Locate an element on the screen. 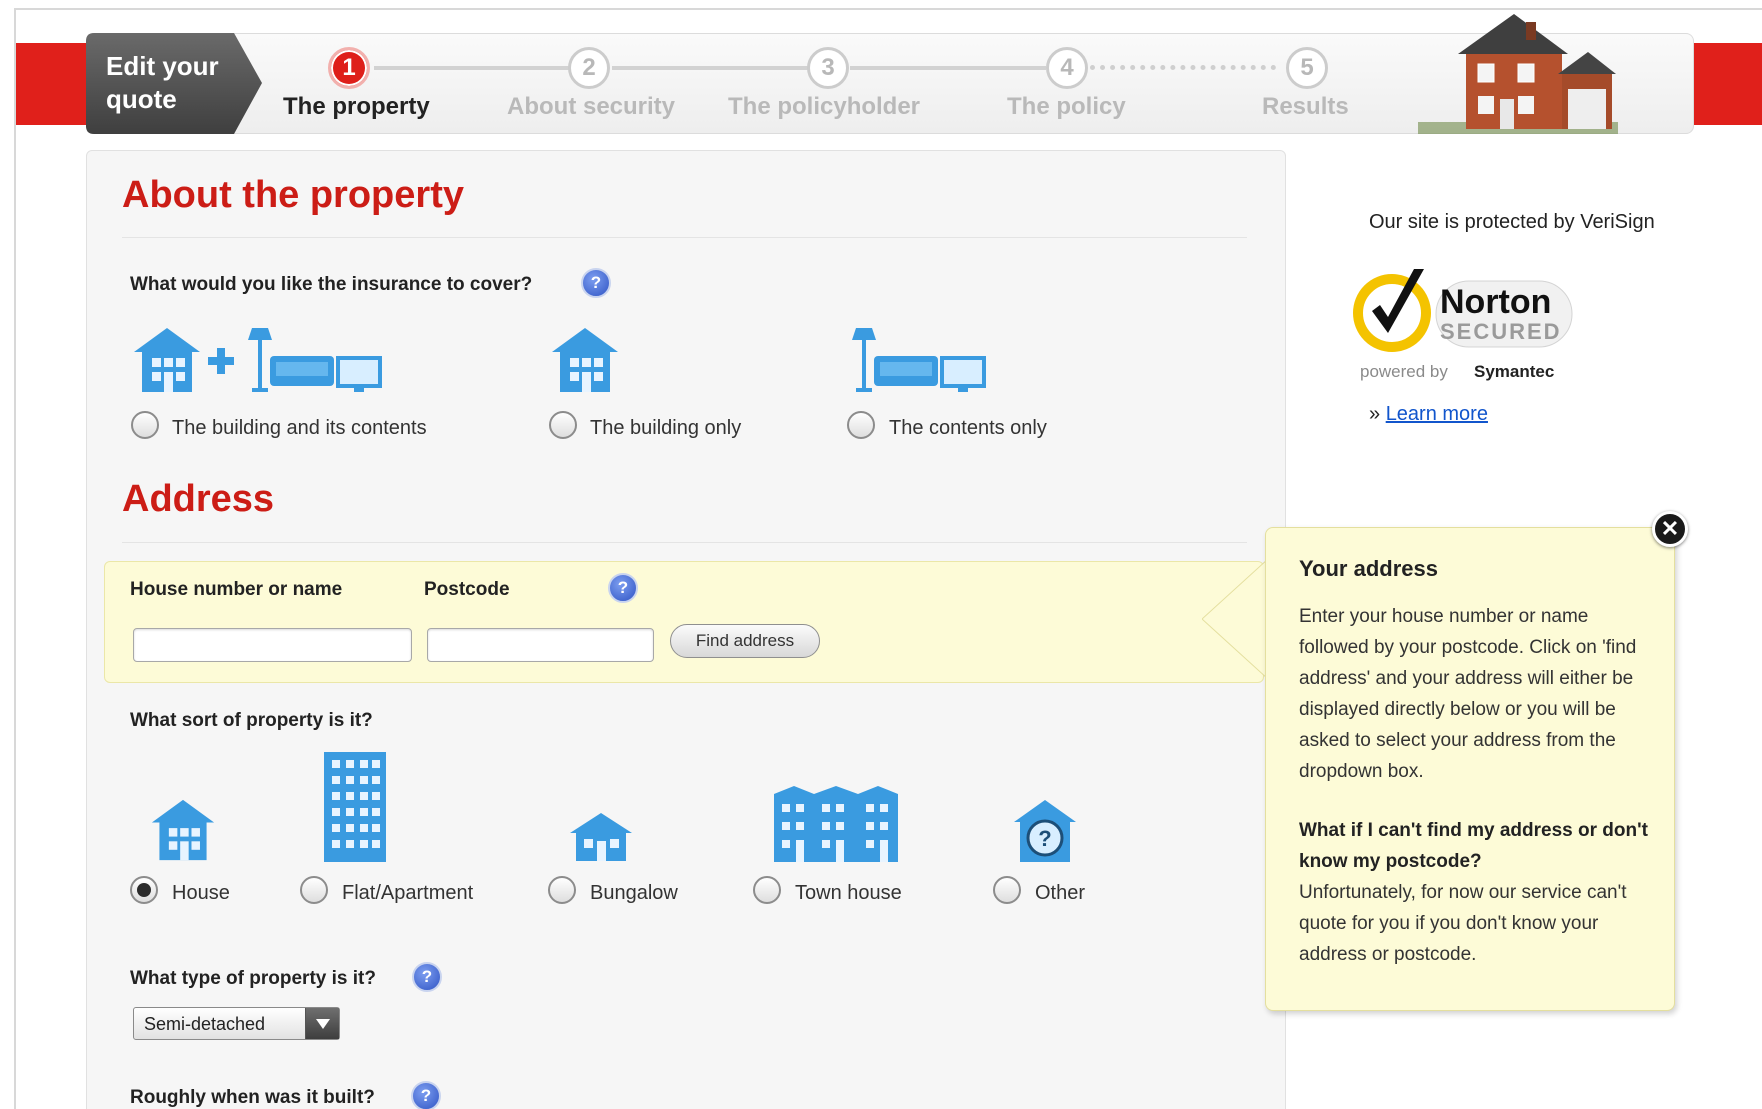 The height and width of the screenshot is (1109, 1762). find-address-button: Find address is located at coordinates (745, 641).